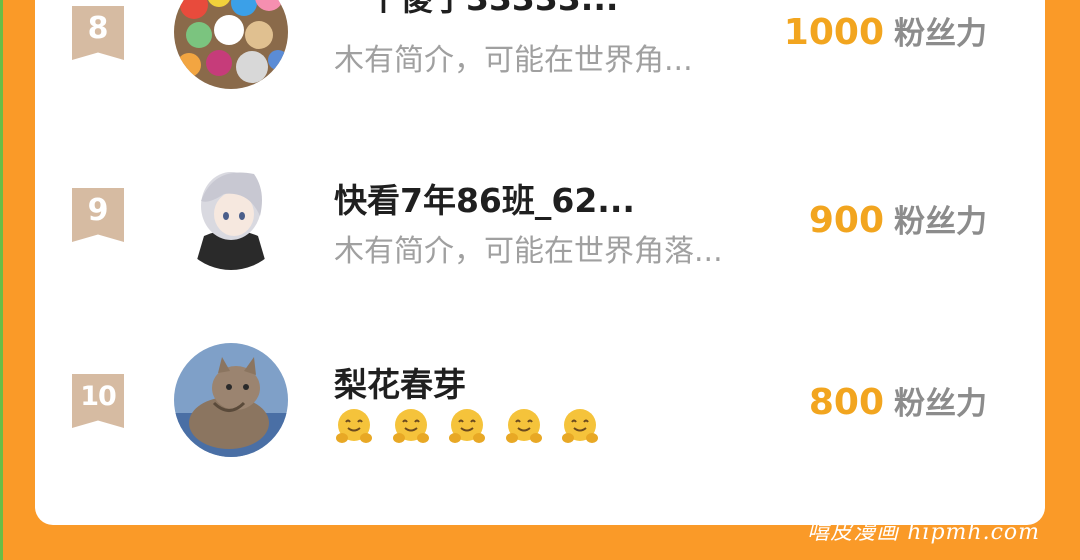 The width and height of the screenshot is (1080, 560). I want to click on rank-badge: 10, so click(98, 401).